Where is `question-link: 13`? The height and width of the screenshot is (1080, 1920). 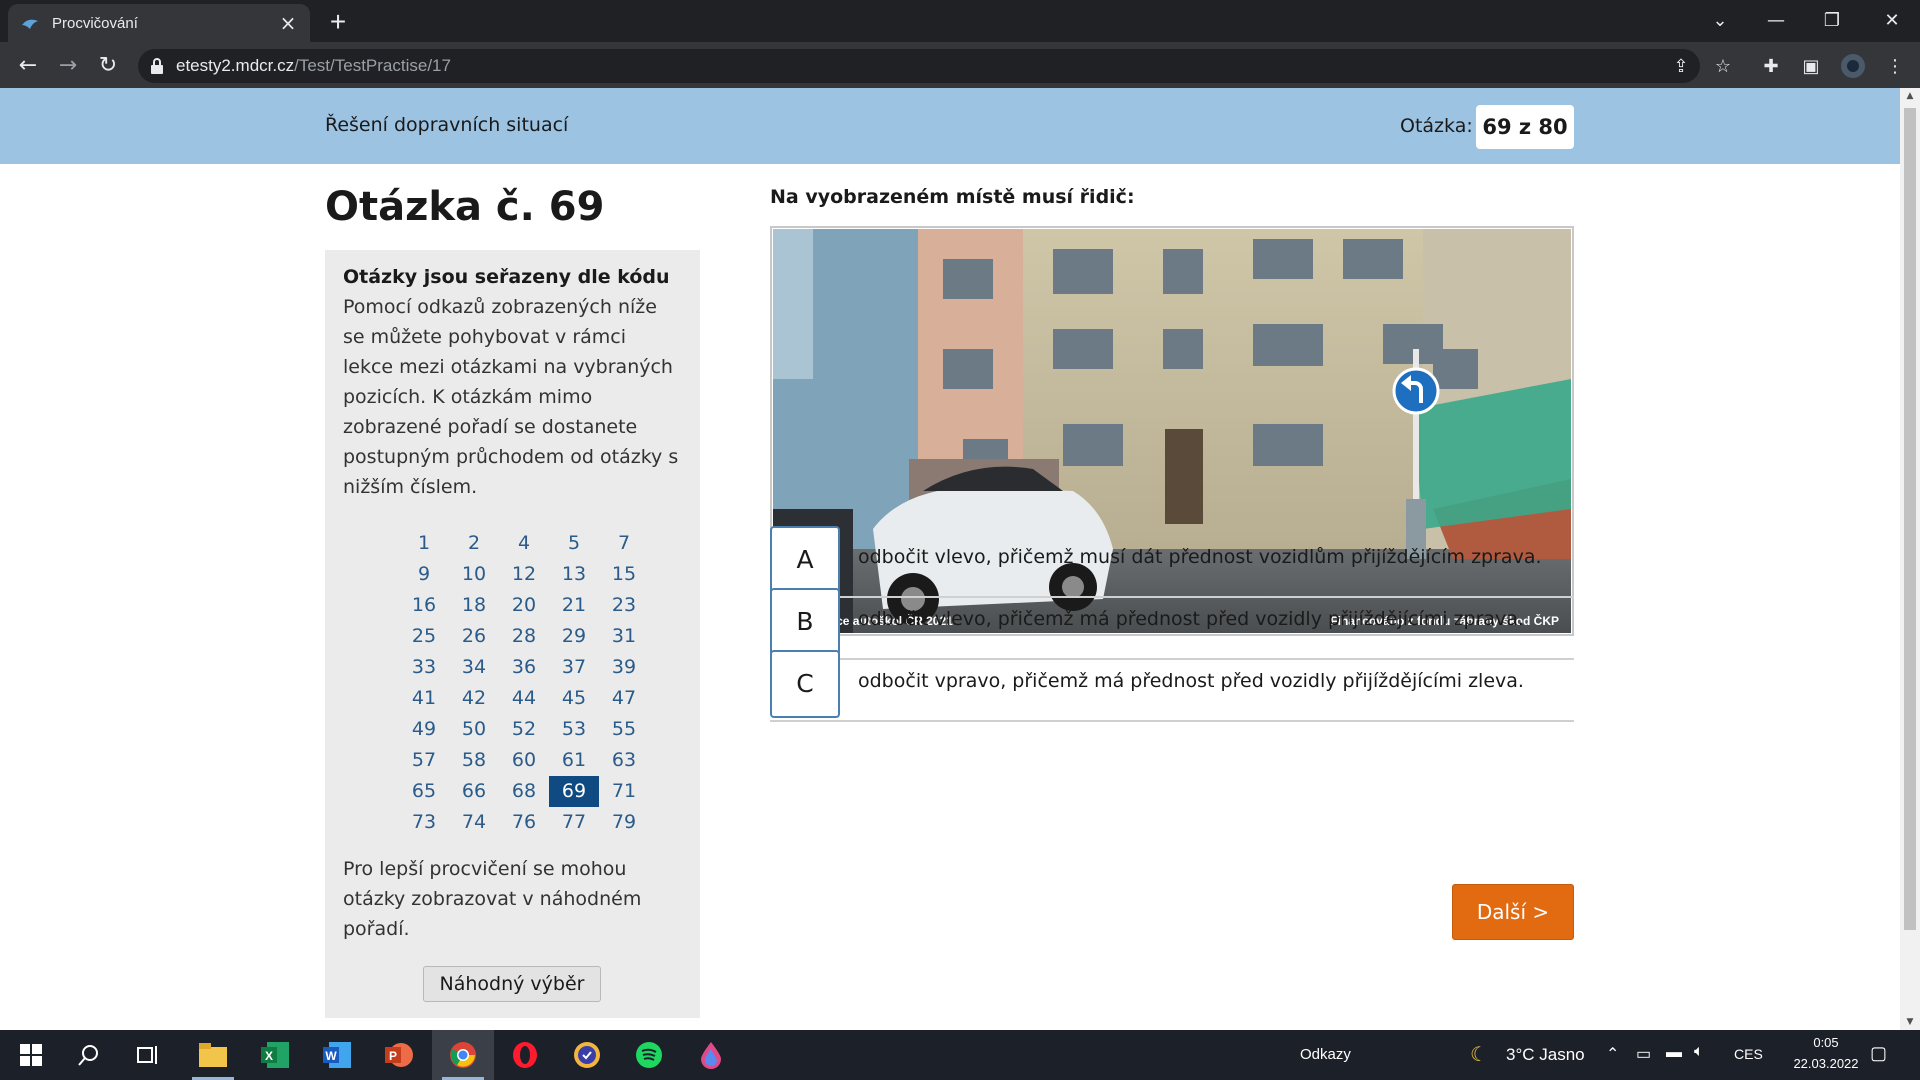 question-link: 13 is located at coordinates (574, 574).